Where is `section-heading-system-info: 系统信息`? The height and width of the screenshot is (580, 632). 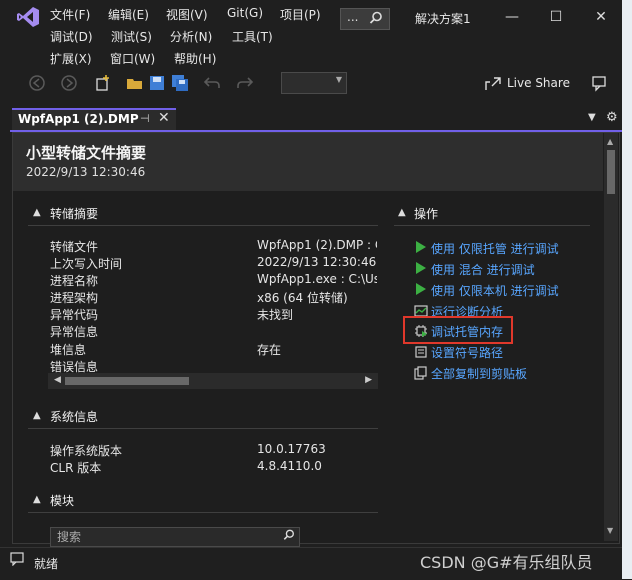 section-heading-system-info: 系统信息 is located at coordinates (74, 416).